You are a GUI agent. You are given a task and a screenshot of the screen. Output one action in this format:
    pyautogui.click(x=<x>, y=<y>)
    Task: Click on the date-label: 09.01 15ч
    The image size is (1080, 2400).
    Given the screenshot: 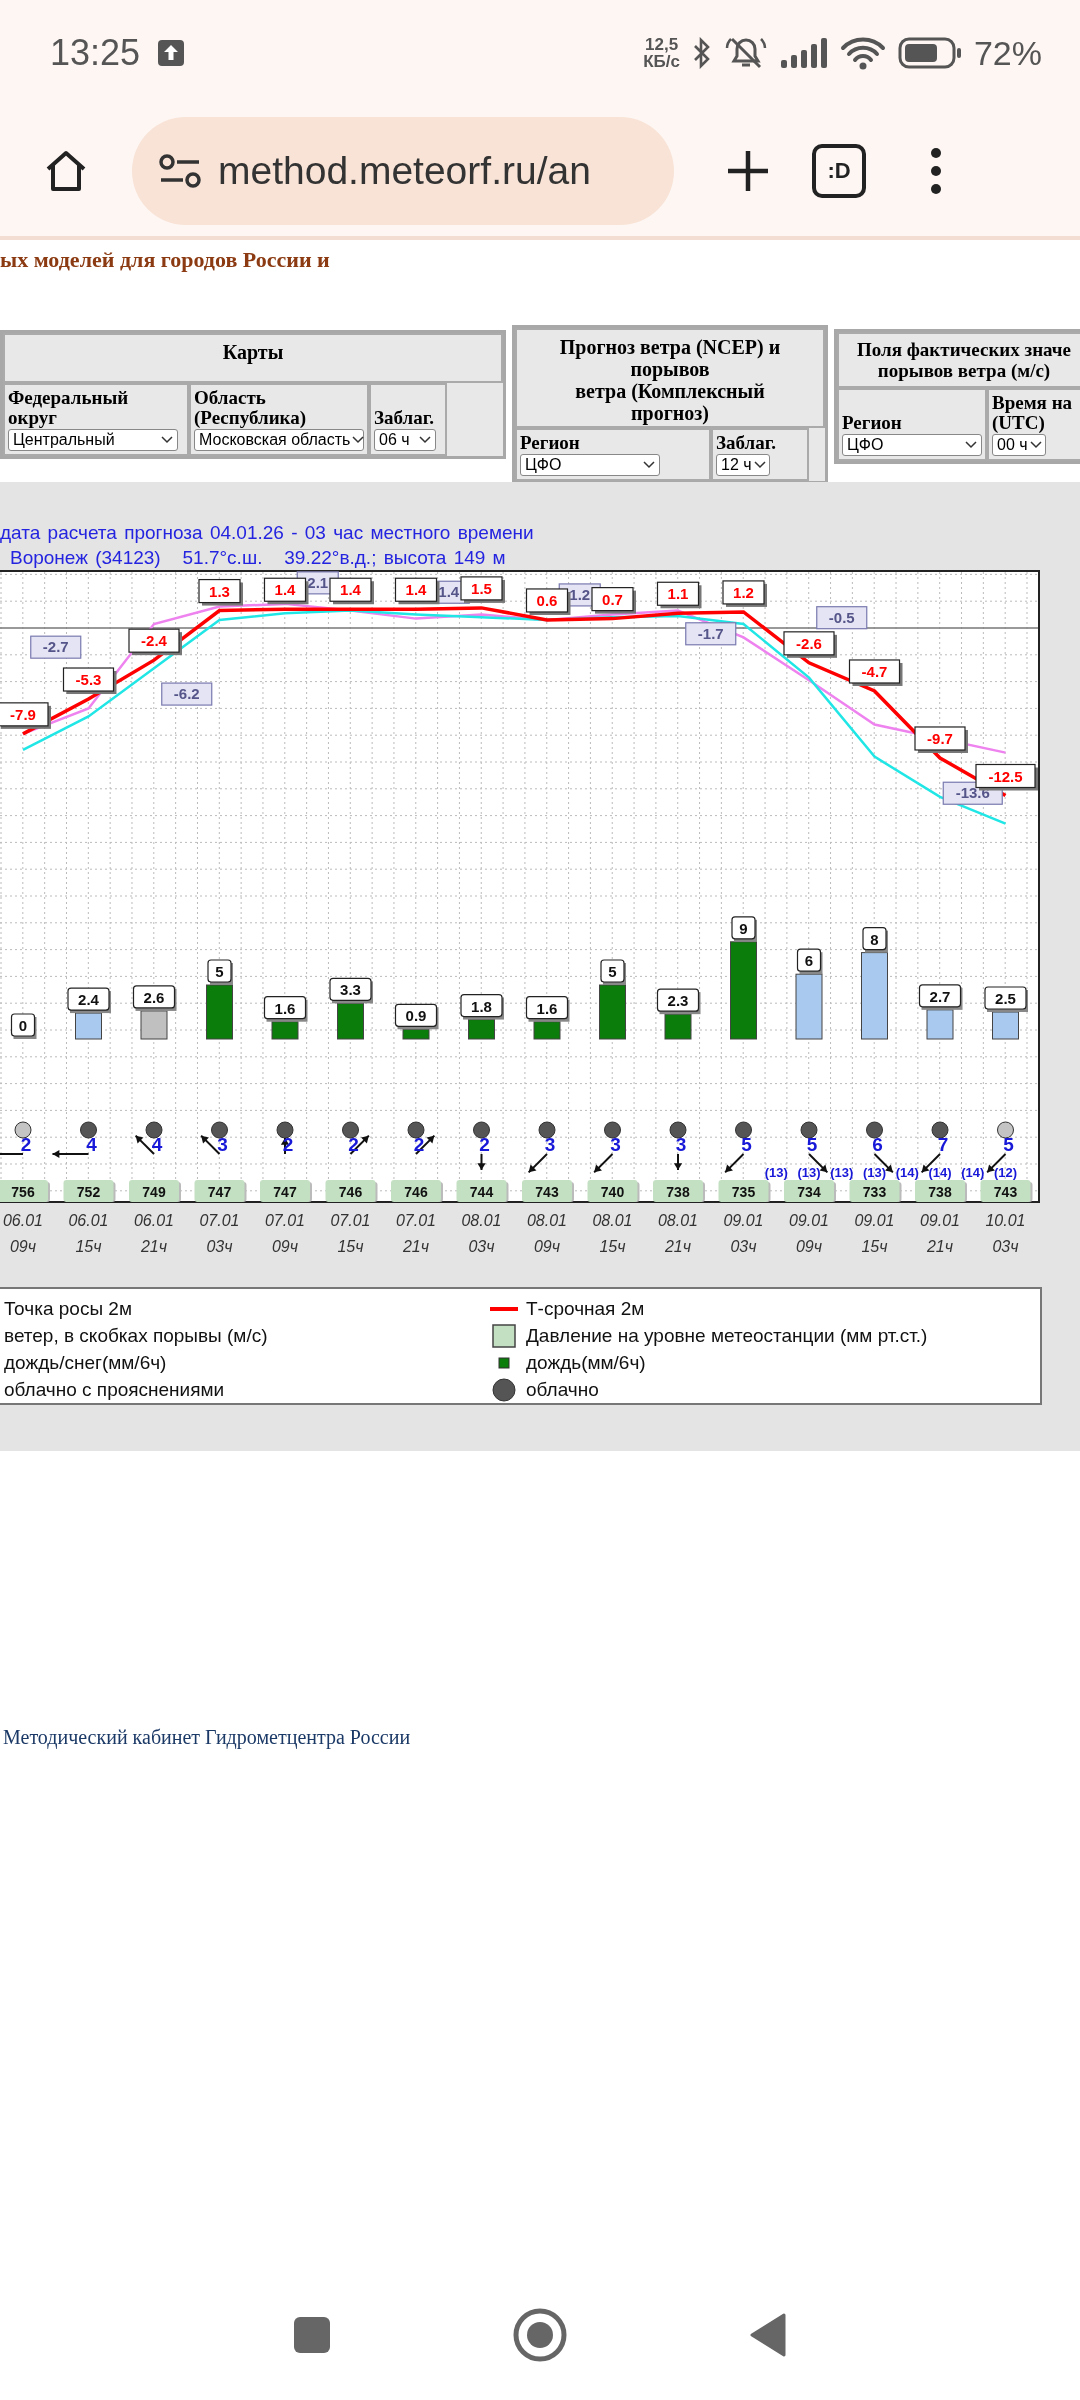 What is the action you would take?
    pyautogui.click(x=874, y=1233)
    